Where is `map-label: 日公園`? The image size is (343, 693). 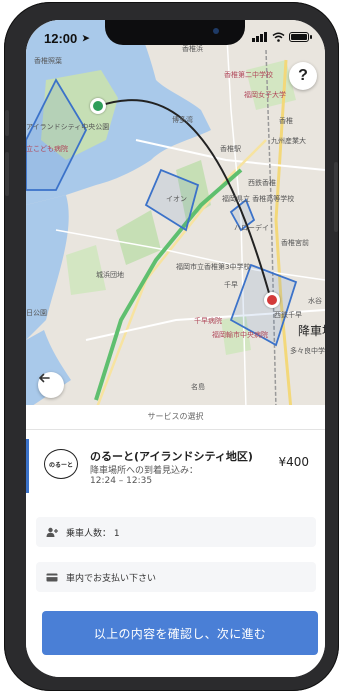 map-label: 日公園 is located at coordinates (36, 313).